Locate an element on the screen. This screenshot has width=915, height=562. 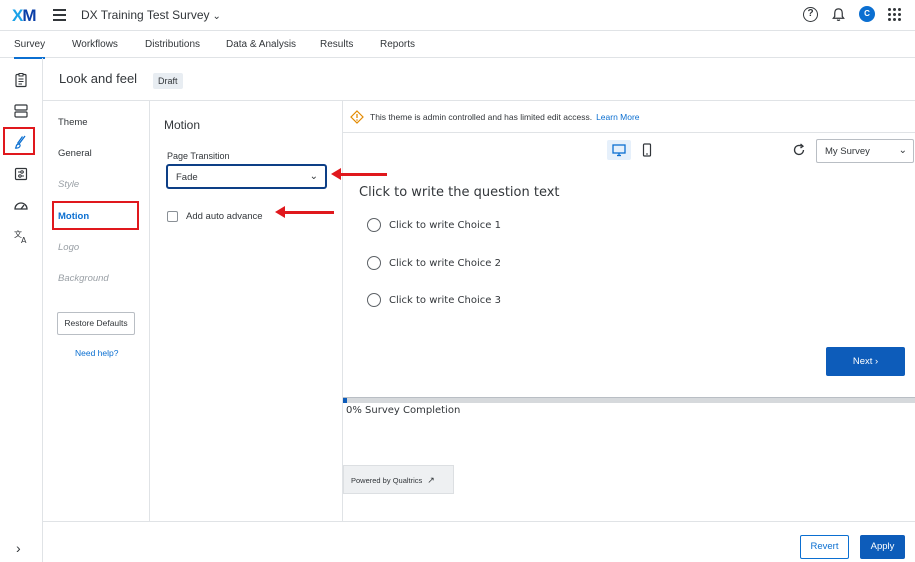
progress-bar is located at coordinates (629, 400).